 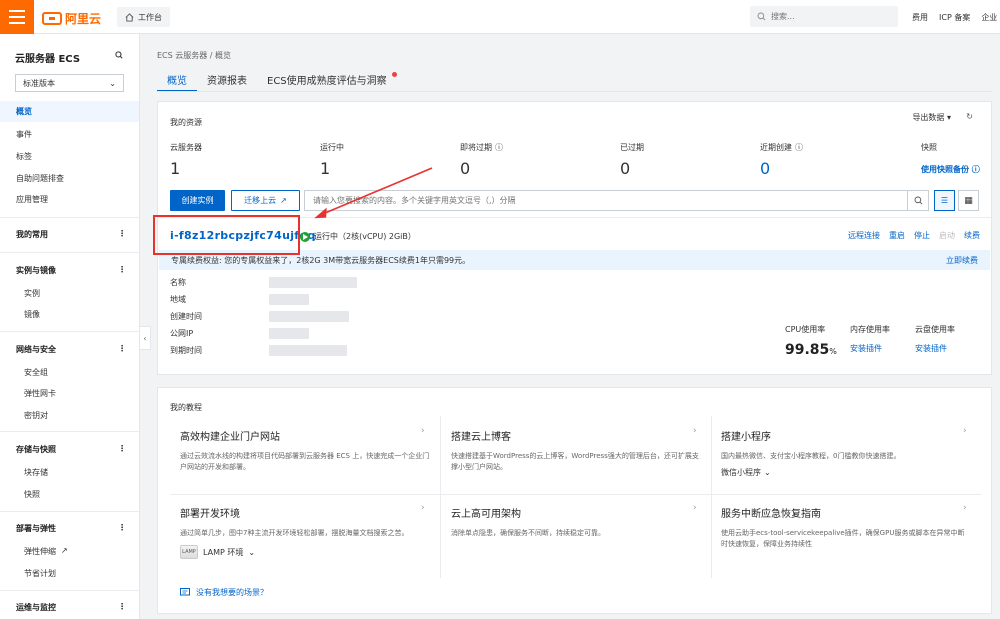 I want to click on sidebar-group-ops-monitoring: 运维与监控 ⋮, so click(x=71, y=607).